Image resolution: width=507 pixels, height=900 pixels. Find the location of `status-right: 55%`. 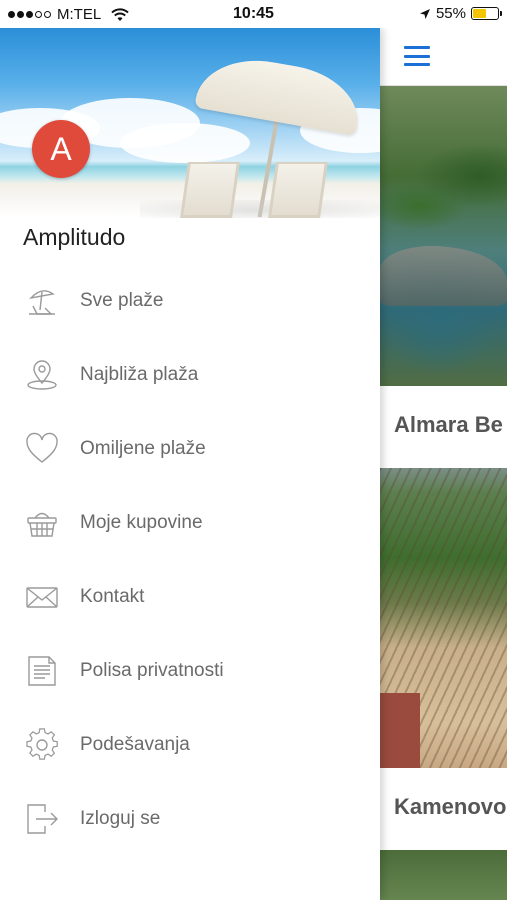

status-right: 55% is located at coordinates (460, 13).